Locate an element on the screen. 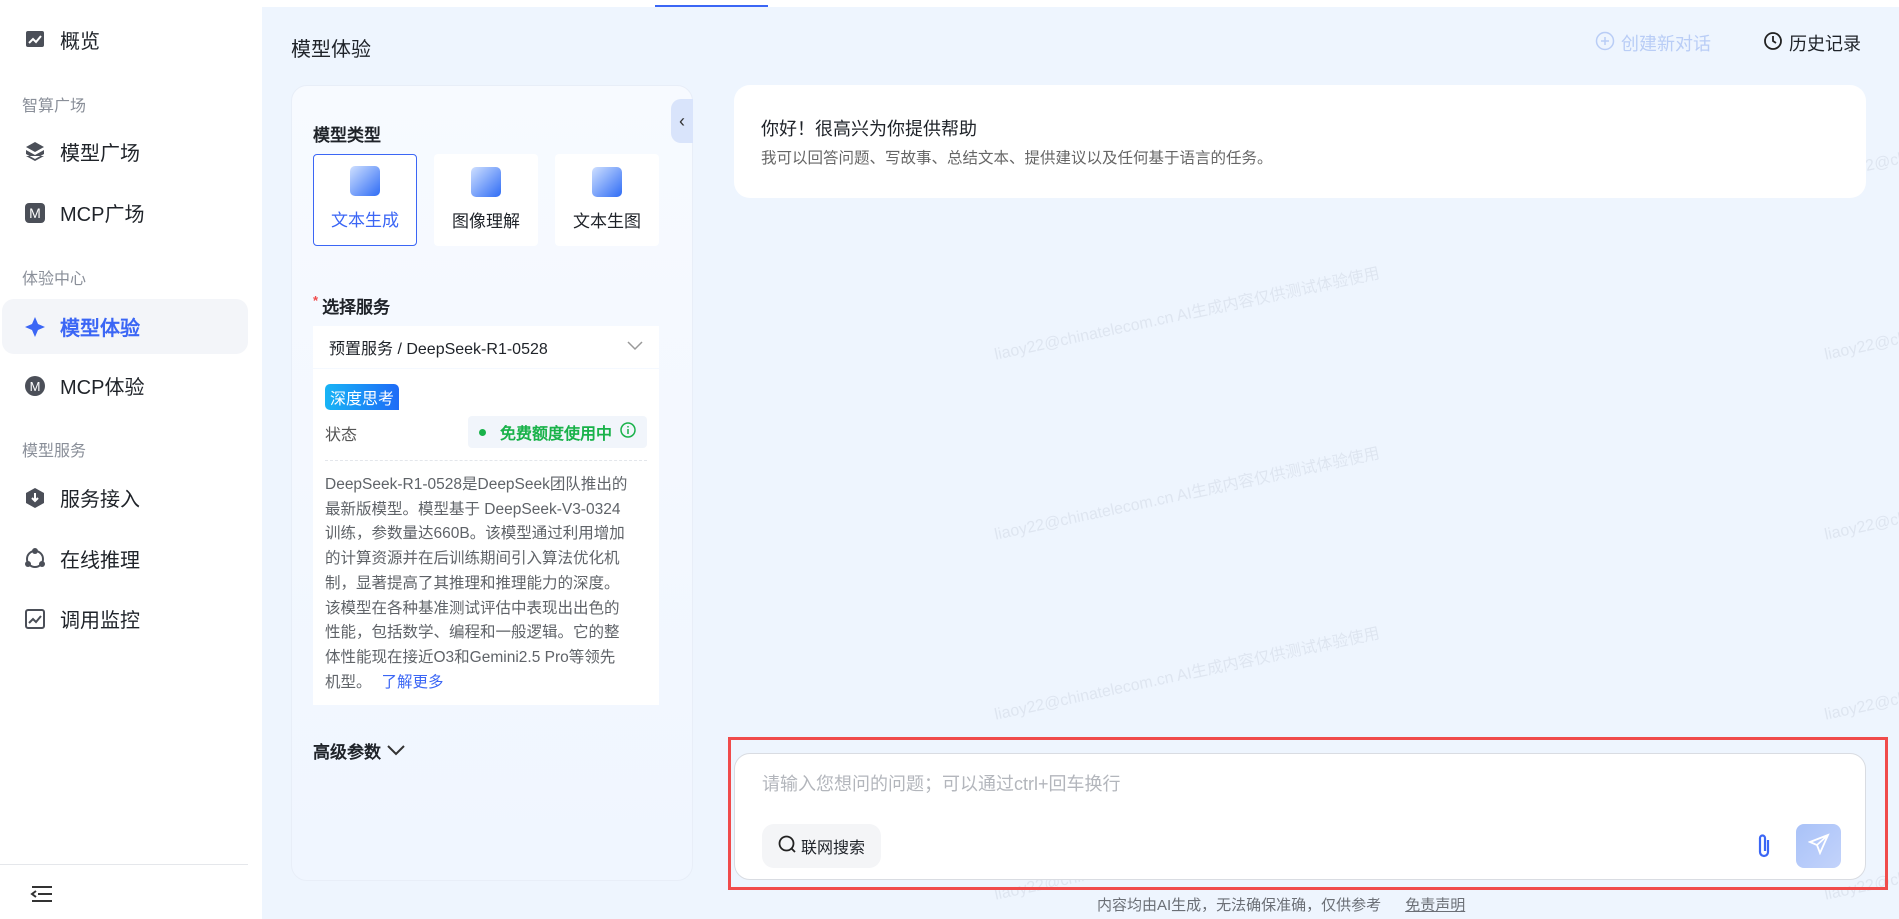  chevron-left-icon: ‹ is located at coordinates (682, 120).